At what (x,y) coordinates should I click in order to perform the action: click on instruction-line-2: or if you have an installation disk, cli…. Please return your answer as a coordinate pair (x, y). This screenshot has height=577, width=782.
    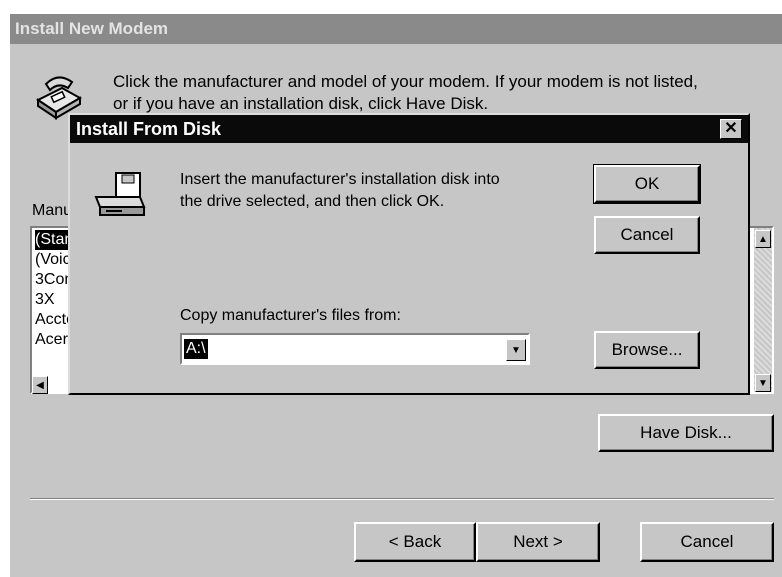
    Looking at the image, I should click on (301, 103).